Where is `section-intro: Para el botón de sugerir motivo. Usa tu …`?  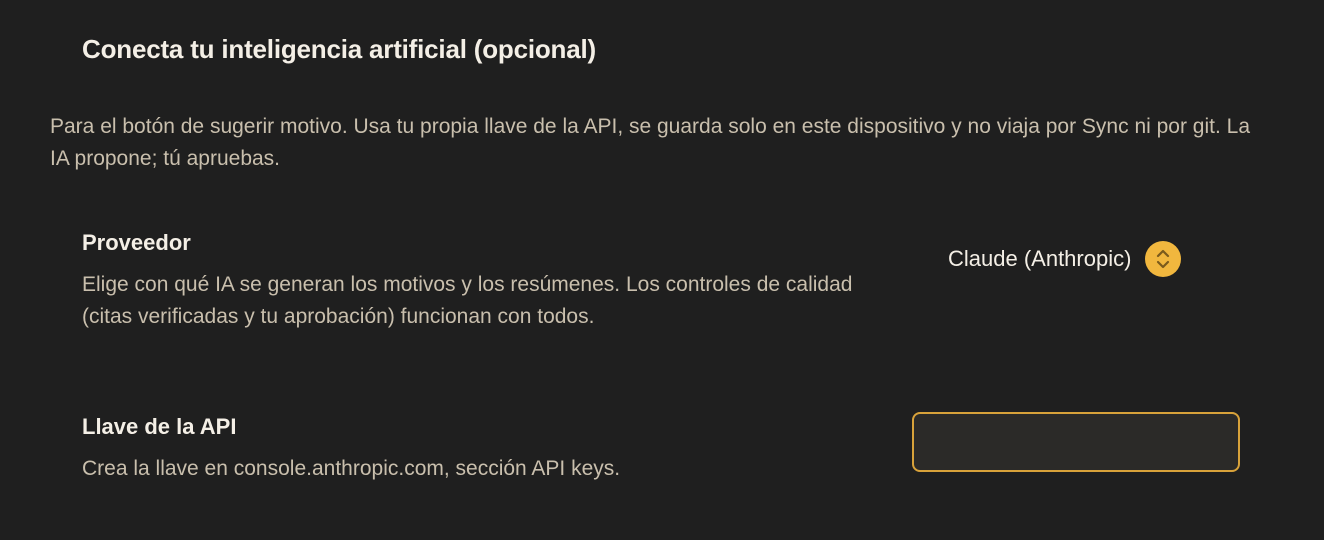
section-intro: Para el botón de sugerir motivo. Usa tu … is located at coordinates (650, 142).